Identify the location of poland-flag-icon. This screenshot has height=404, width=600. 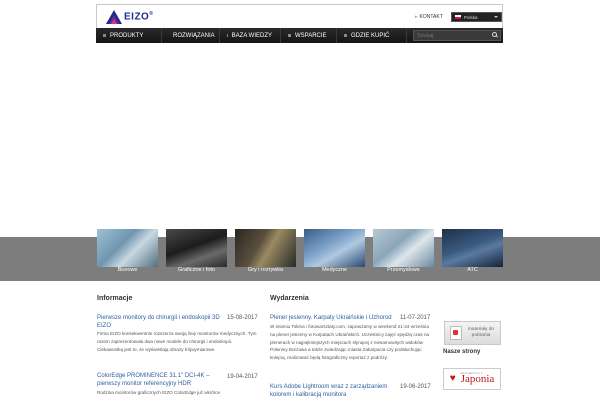
(458, 17).